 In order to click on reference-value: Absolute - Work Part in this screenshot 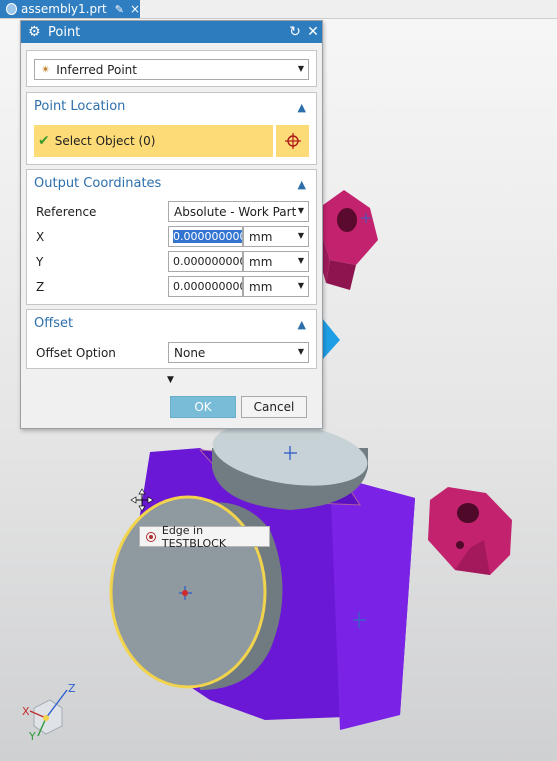, I will do `click(235, 211)`.